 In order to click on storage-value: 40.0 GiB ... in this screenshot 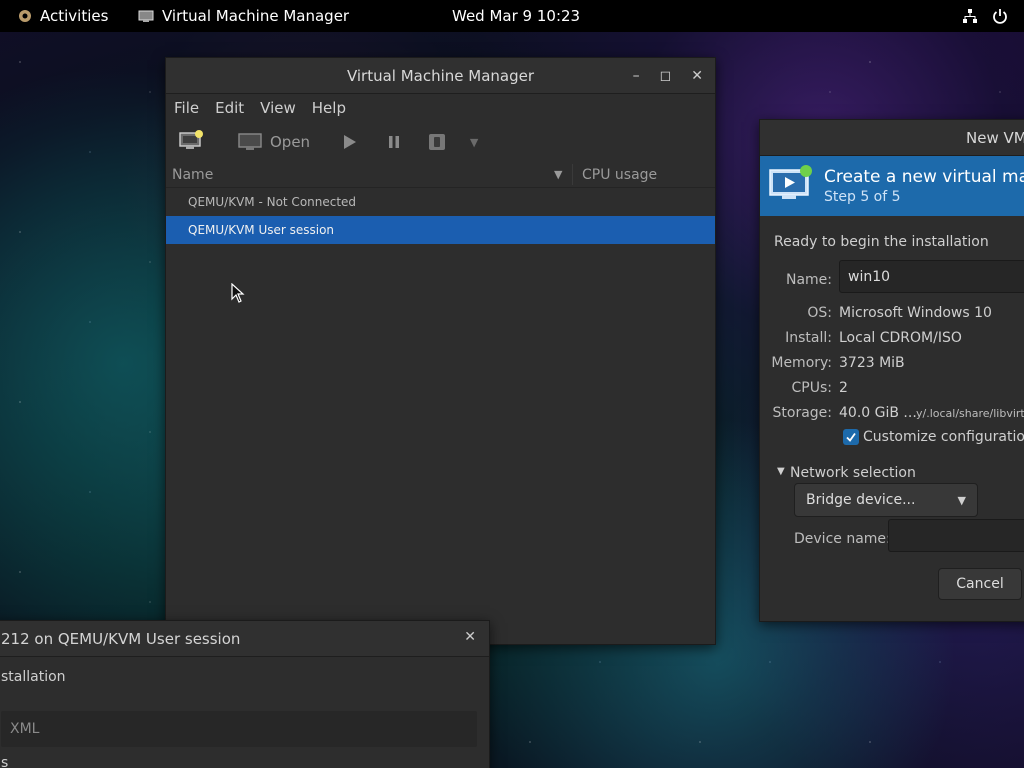, I will do `click(878, 413)`.